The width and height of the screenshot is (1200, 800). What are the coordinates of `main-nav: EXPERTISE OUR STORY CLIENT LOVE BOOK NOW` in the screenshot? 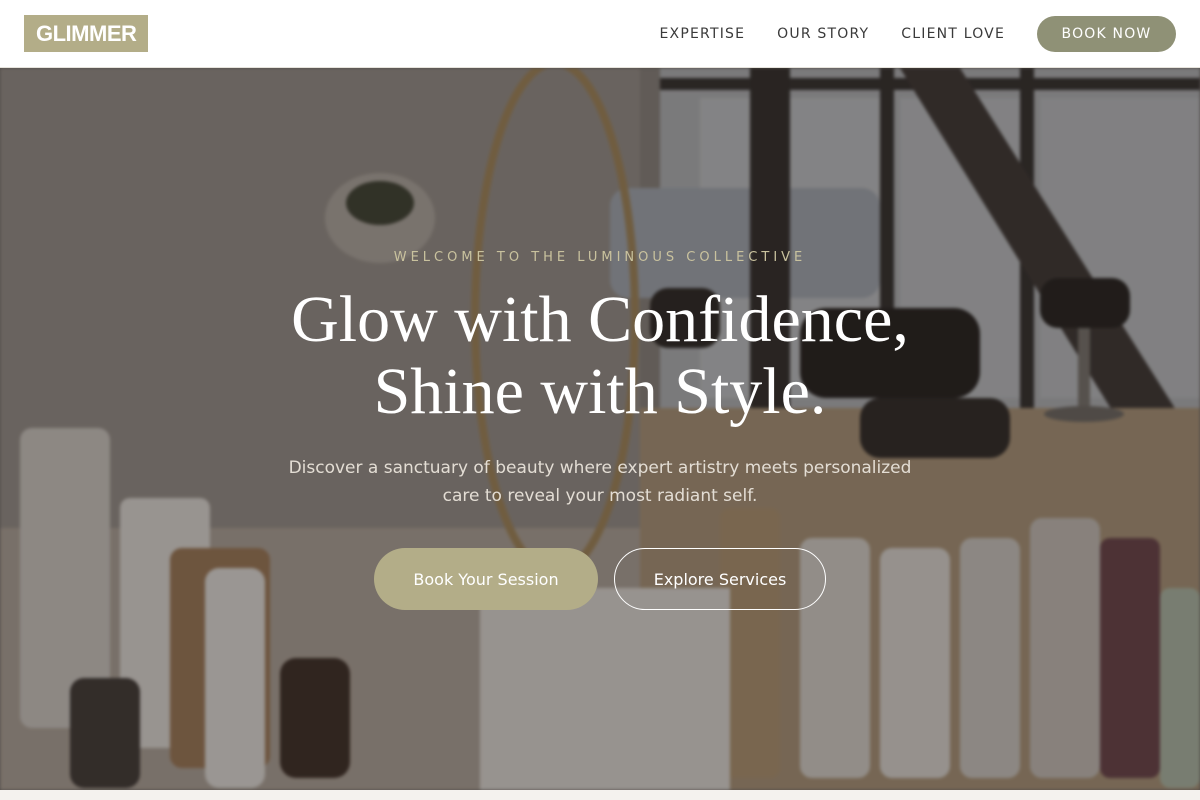 It's located at (902, 33).